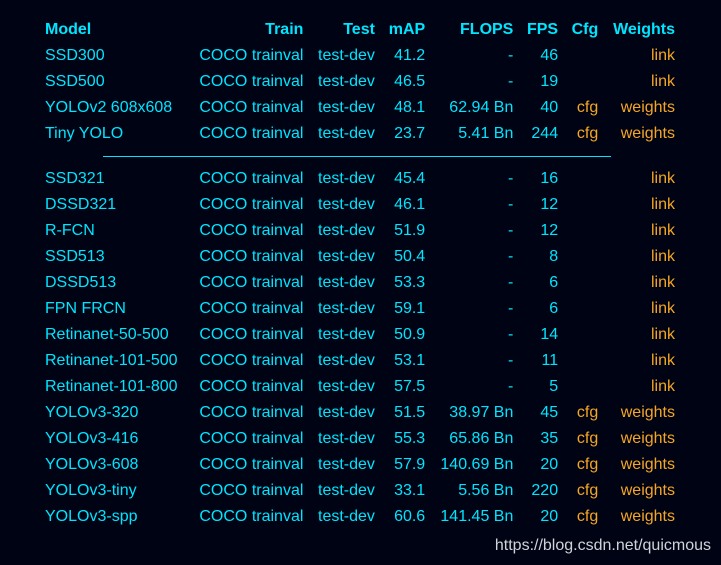  Describe the element at coordinates (477, 516) in the screenshot. I see `cell-flops: 141.45 Bn` at that location.